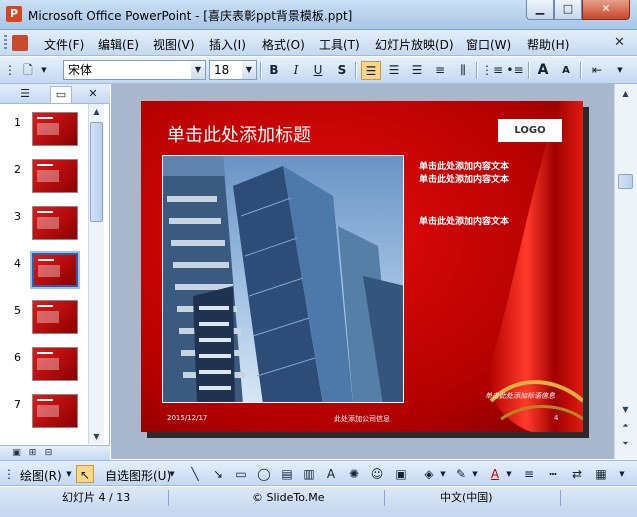 This screenshot has width=637, height=517. What do you see at coordinates (331, 474) in the screenshot?
I see `wordart-icon: A` at bounding box center [331, 474].